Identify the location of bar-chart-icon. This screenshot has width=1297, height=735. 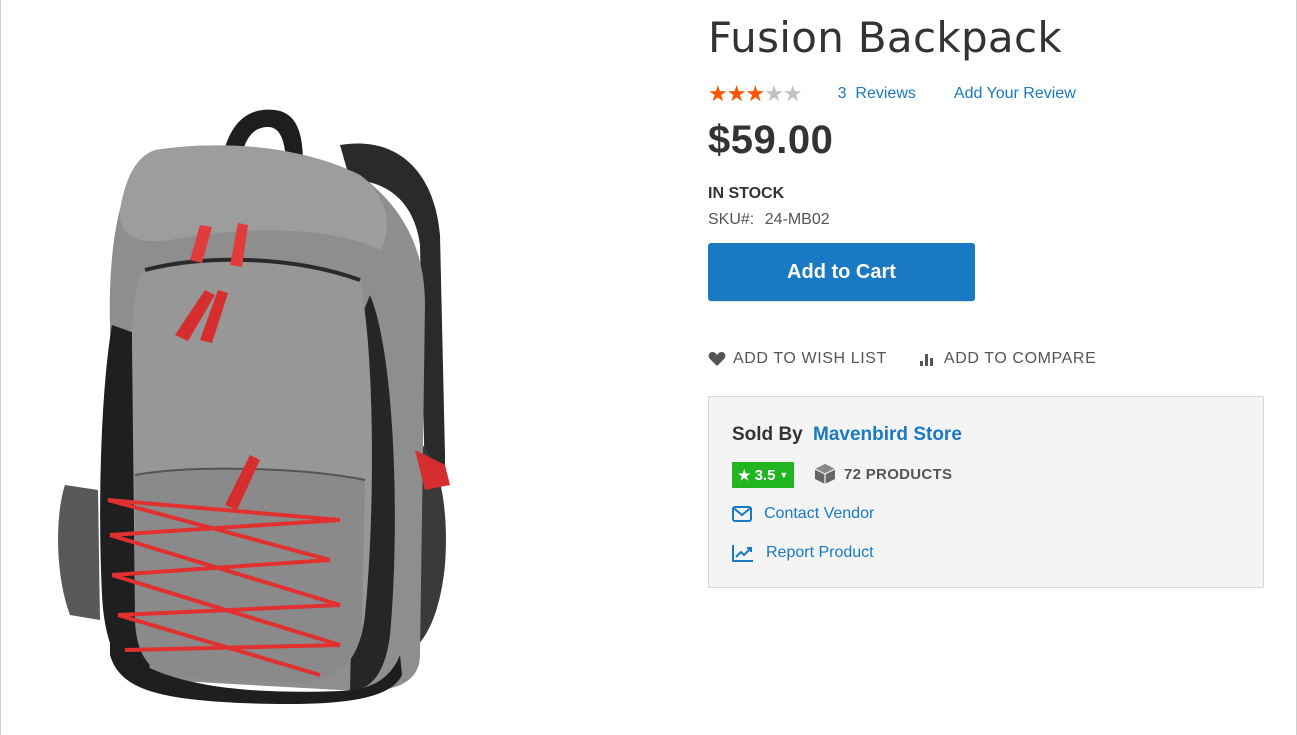
(926, 360).